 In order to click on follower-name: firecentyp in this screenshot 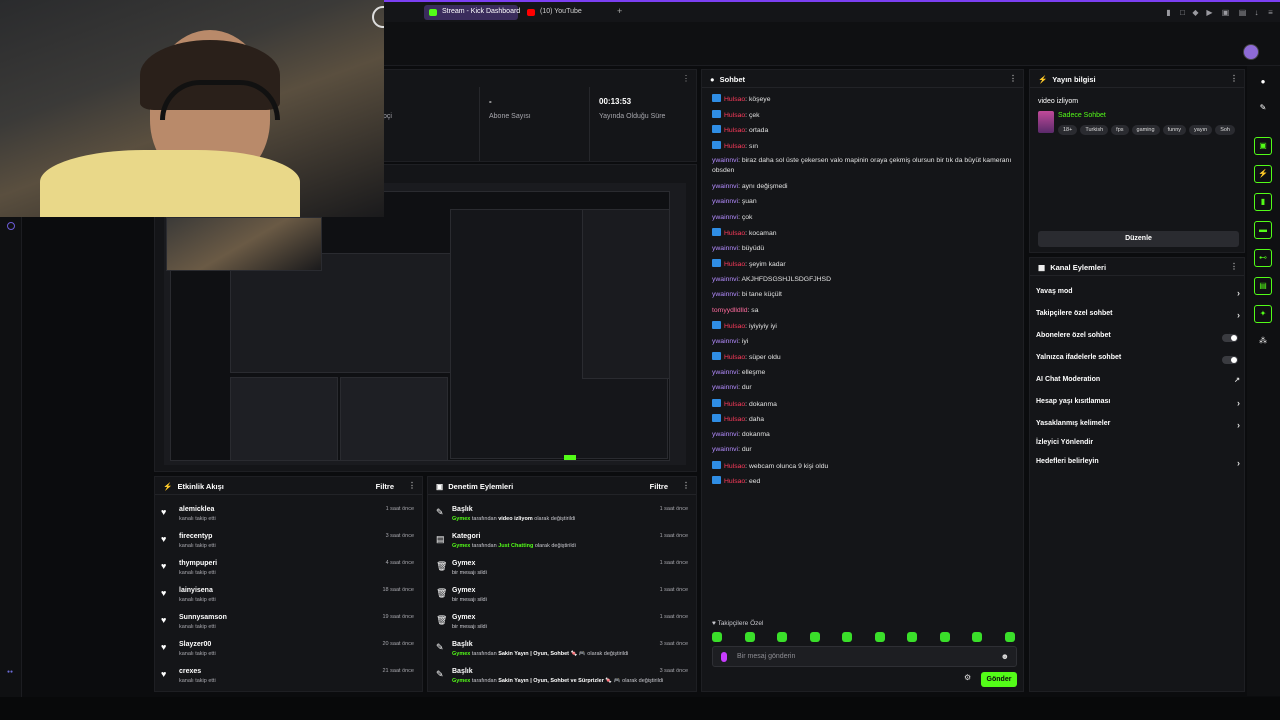, I will do `click(195, 536)`.